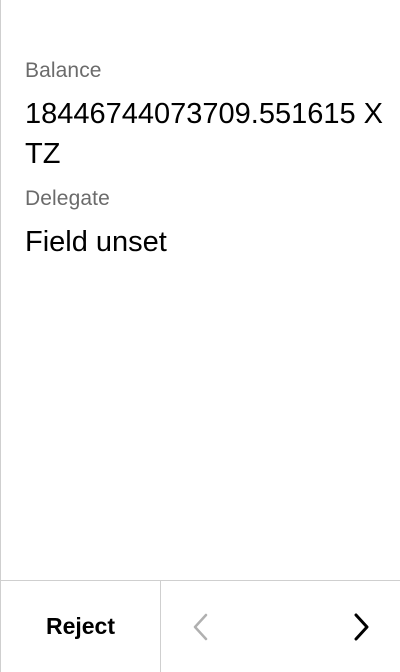 This screenshot has width=400, height=672. What do you see at coordinates (81, 626) in the screenshot?
I see `reject-button: Reject` at bounding box center [81, 626].